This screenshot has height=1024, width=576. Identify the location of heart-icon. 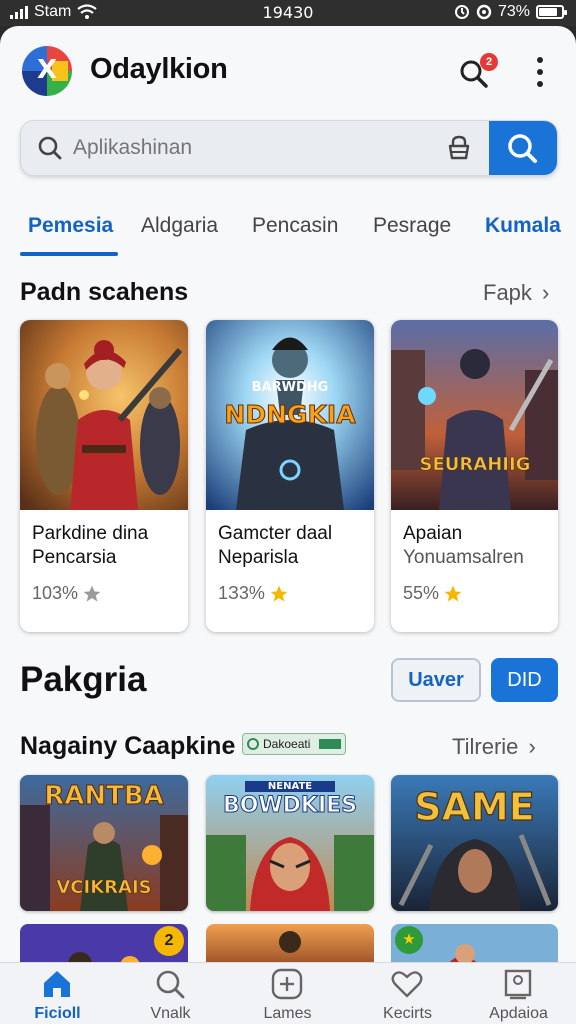
(407, 984).